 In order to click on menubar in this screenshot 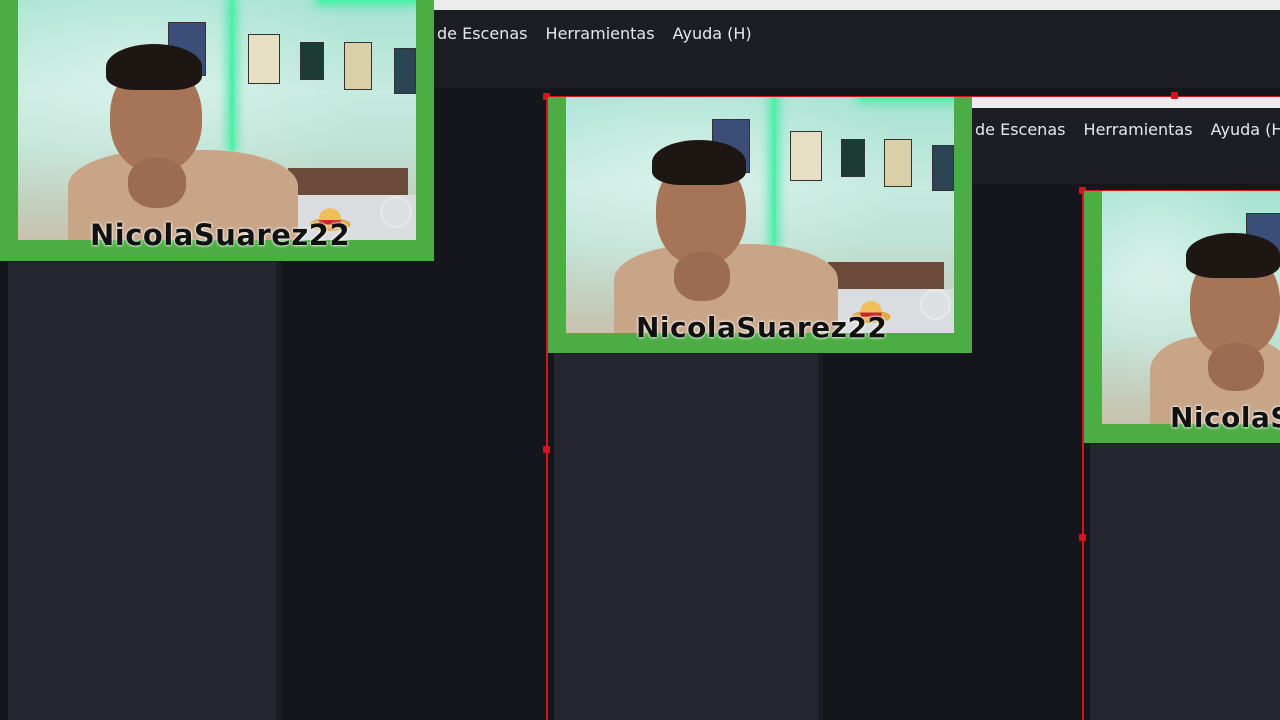, I will do `click(855, 49)`.